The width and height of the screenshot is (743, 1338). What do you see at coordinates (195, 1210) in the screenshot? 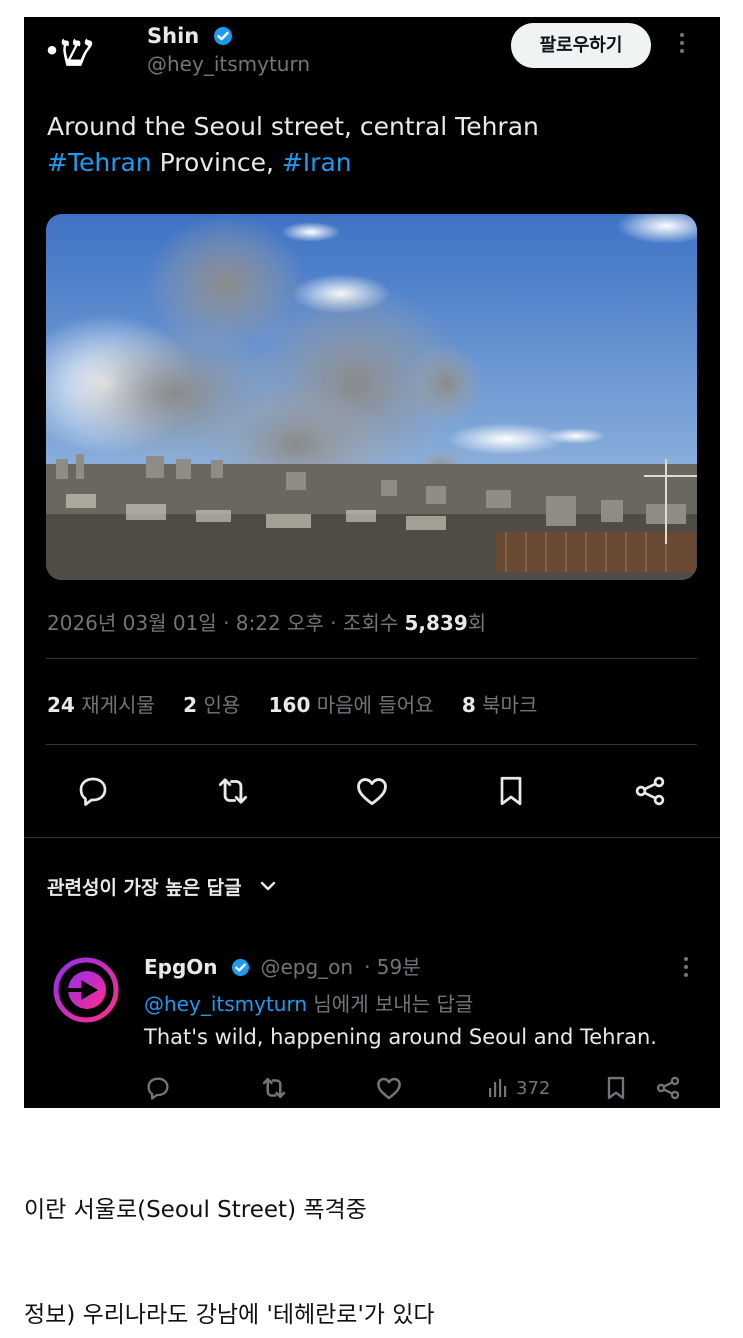
I see `caption-line-1: 이란 서울로(Seoul Street) 폭격중` at bounding box center [195, 1210].